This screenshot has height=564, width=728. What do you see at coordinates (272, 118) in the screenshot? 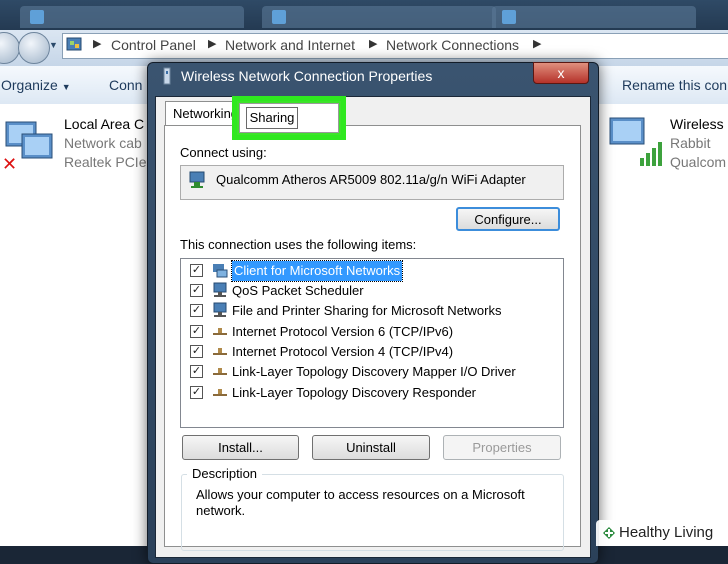
I see `tab-sharing: Sharing` at bounding box center [272, 118].